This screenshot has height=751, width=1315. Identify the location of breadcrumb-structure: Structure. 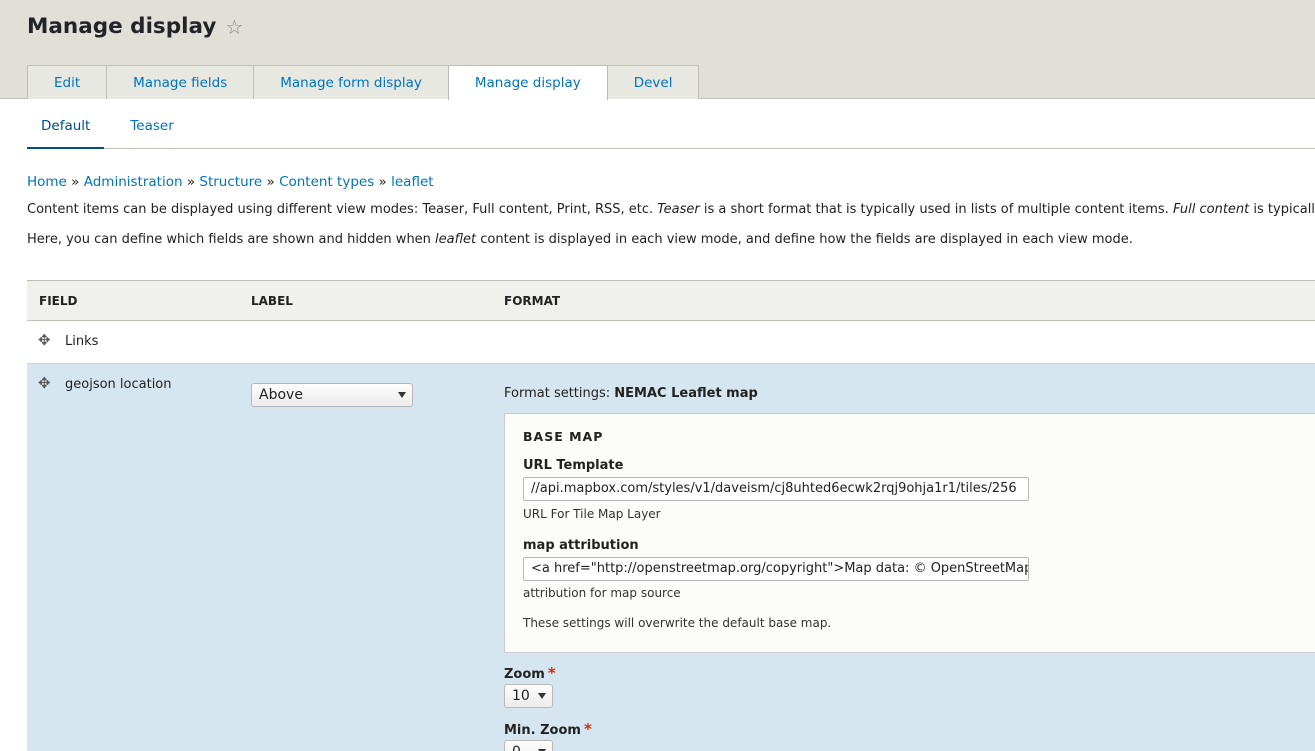
(230, 182).